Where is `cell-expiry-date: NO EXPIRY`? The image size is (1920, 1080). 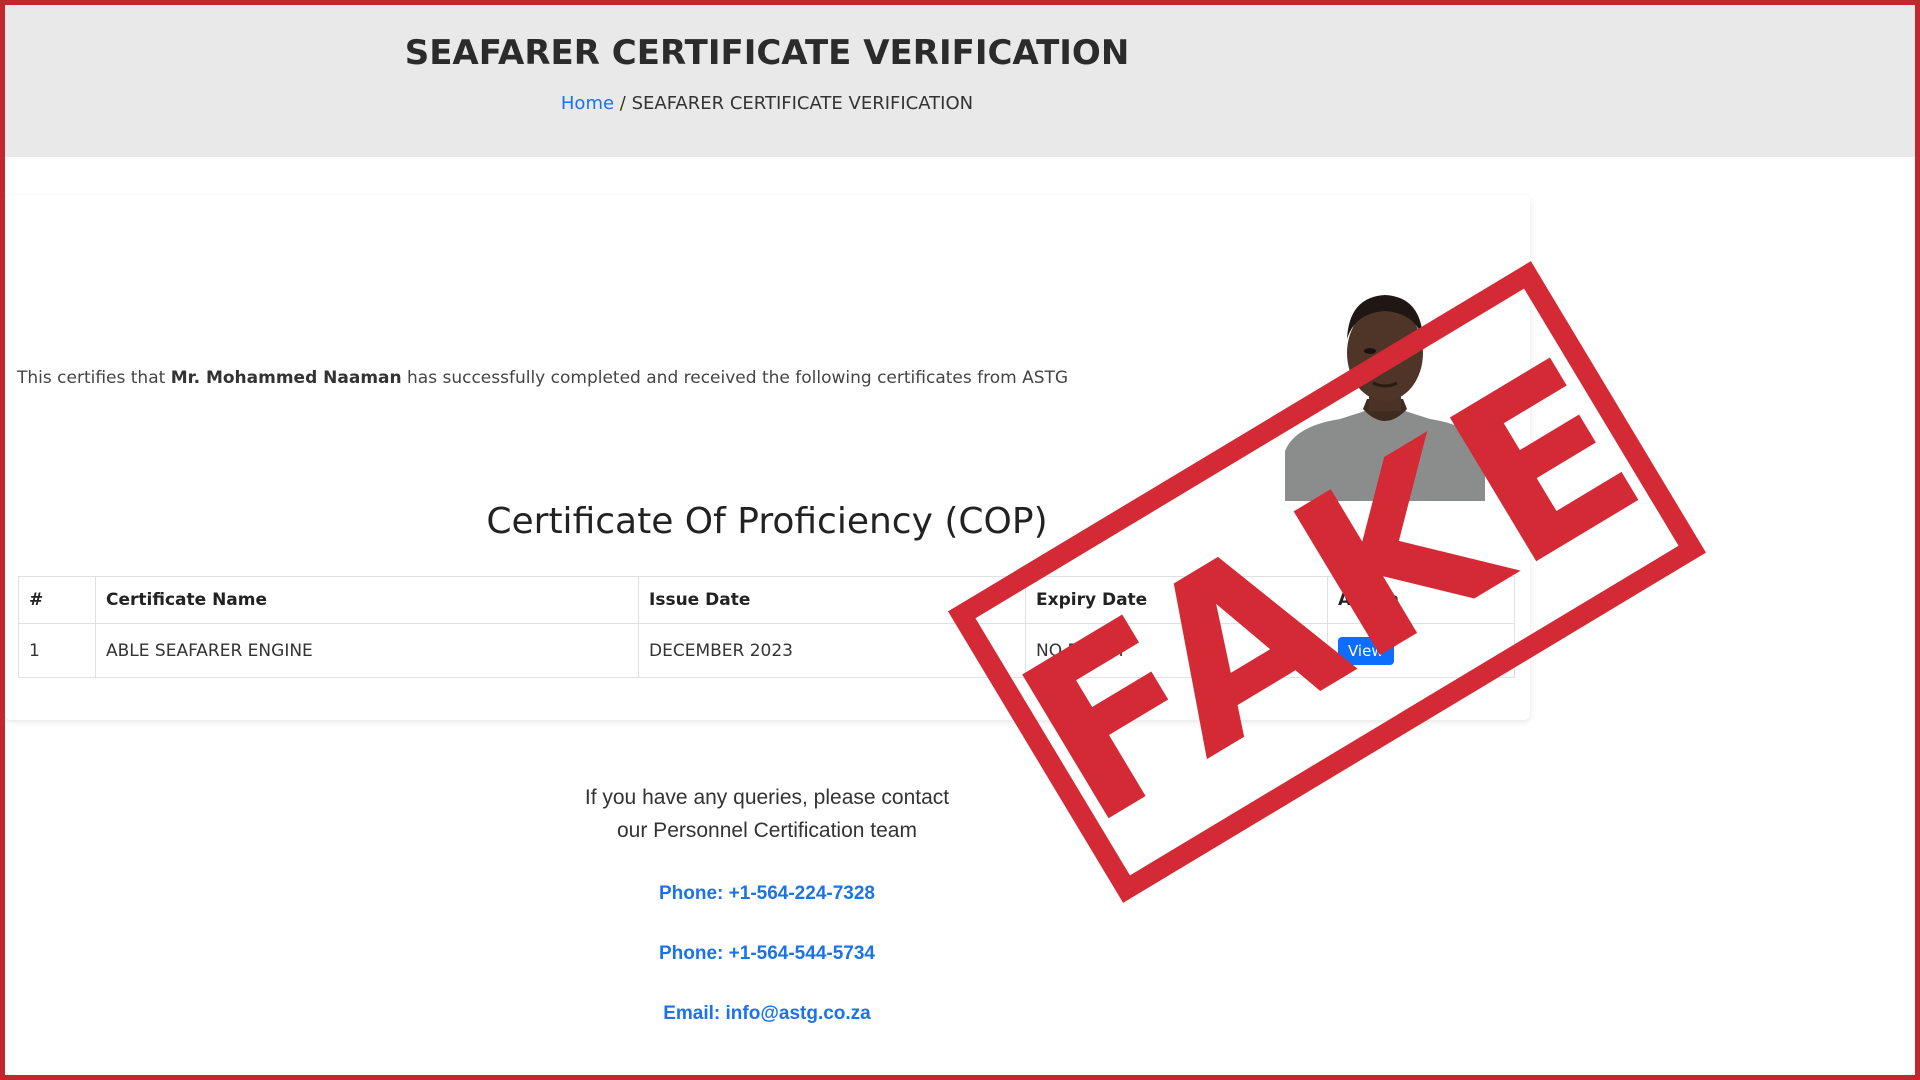 cell-expiry-date: NO EXPIRY is located at coordinates (1176, 650).